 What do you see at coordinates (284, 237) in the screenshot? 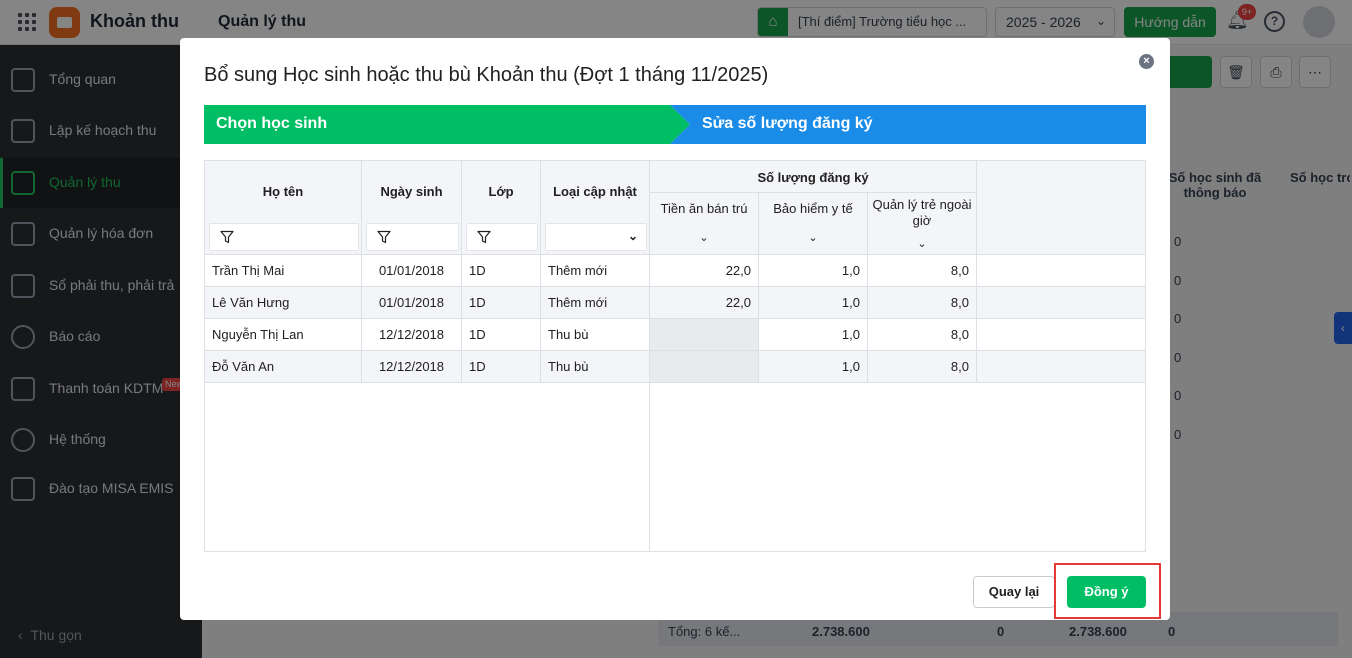
I see `name-filter-input` at bounding box center [284, 237].